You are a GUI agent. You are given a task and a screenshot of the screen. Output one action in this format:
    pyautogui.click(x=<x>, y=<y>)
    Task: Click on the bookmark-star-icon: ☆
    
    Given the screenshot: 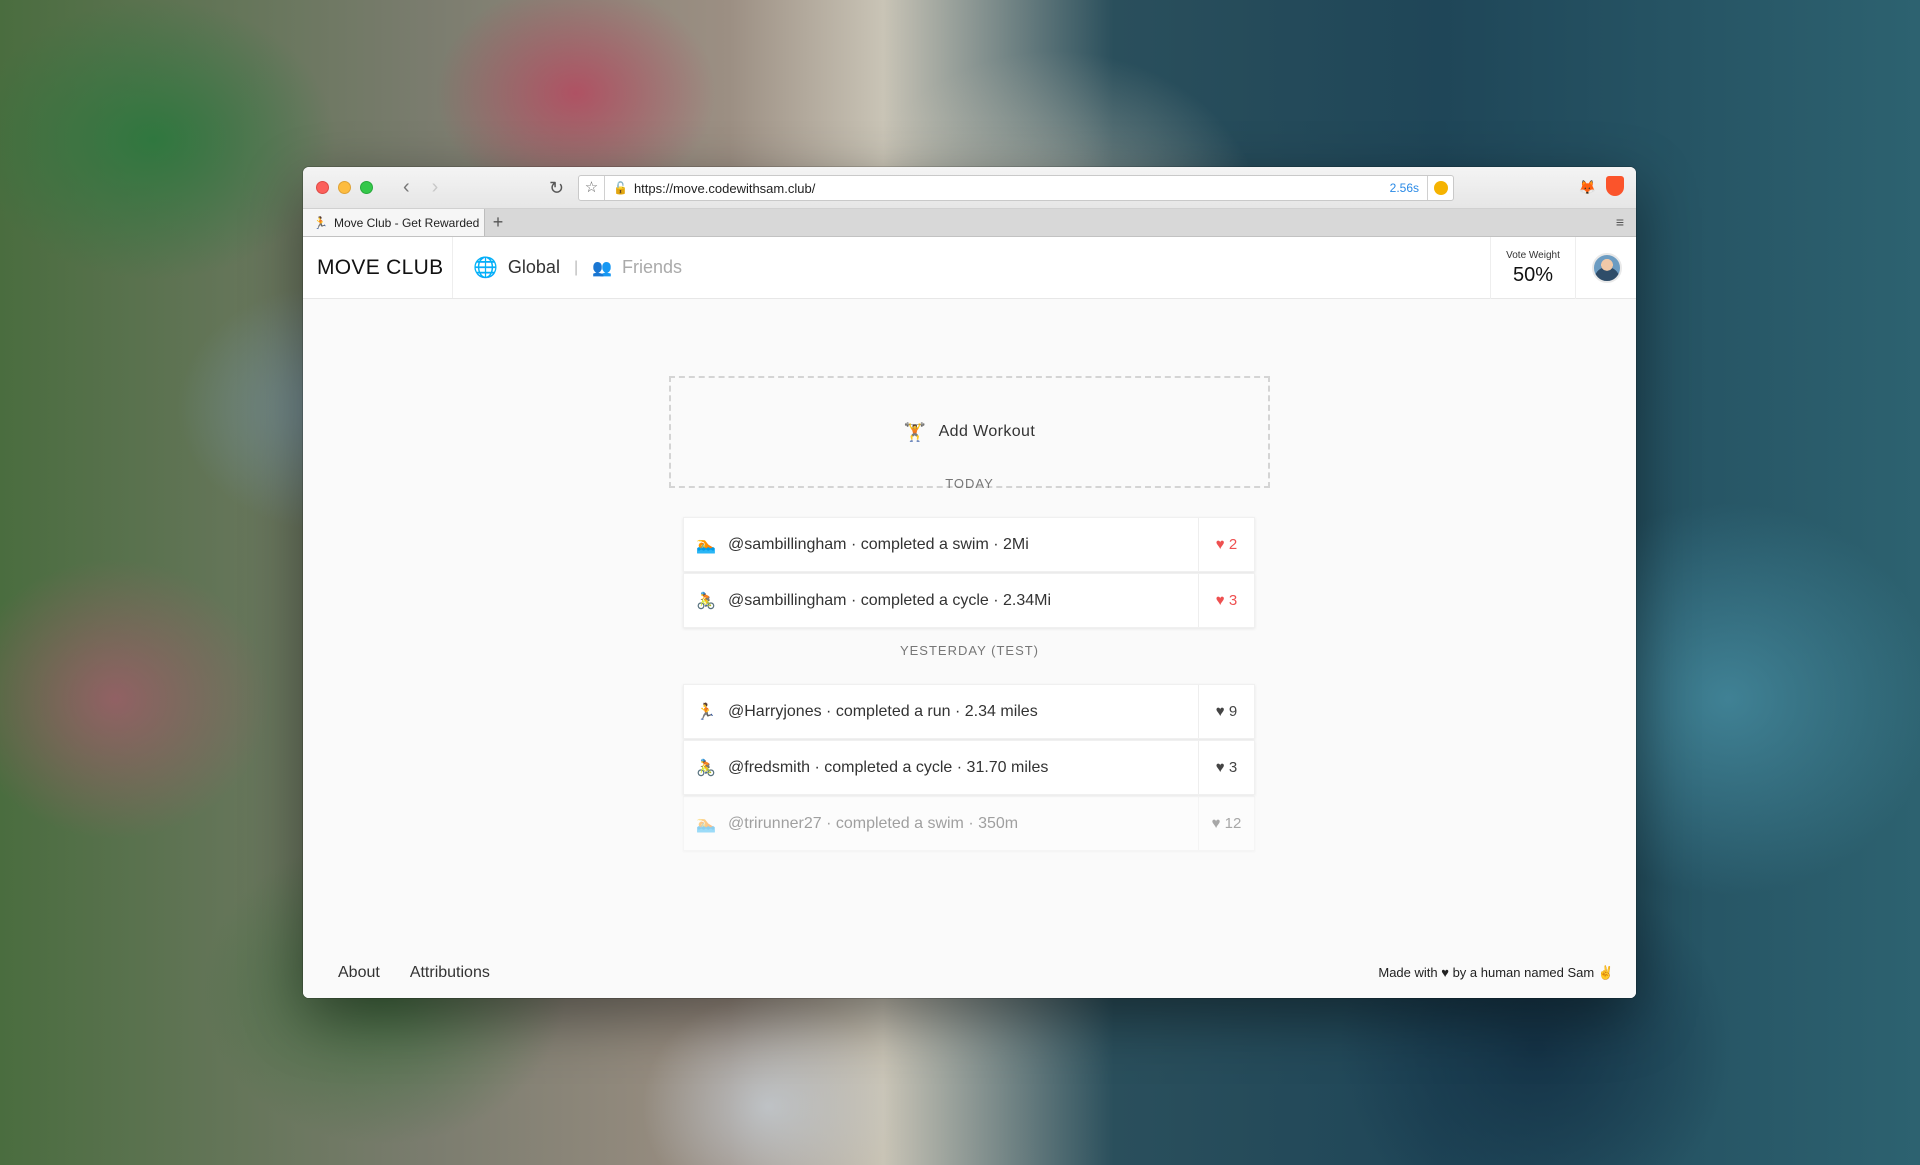 What is the action you would take?
    pyautogui.click(x=592, y=188)
    